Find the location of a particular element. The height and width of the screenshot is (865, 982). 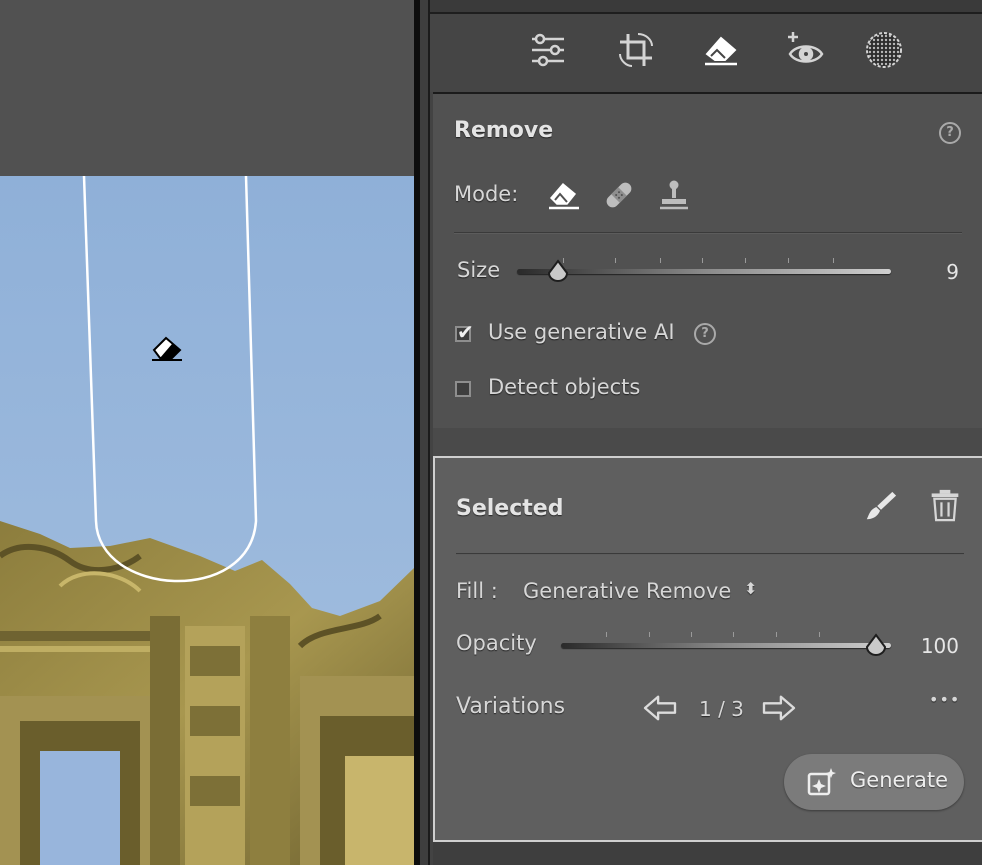

crop-tool is located at coordinates (636, 50).